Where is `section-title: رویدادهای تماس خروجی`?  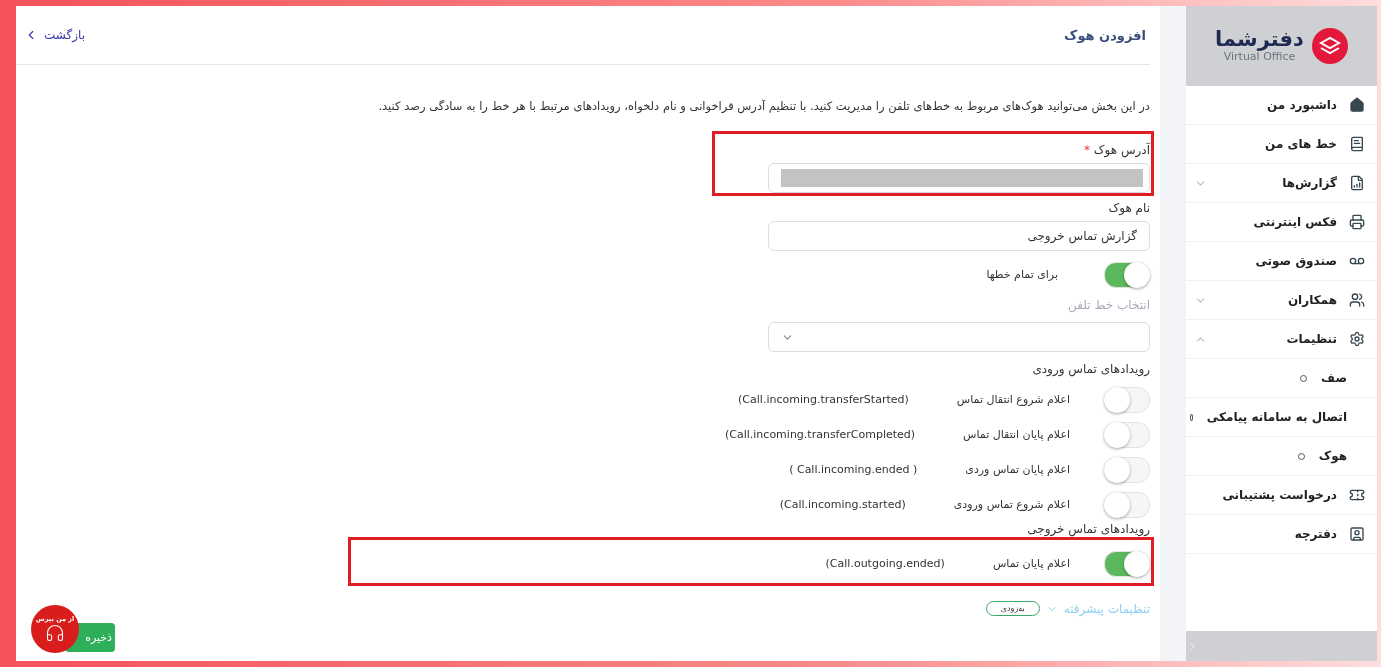 section-title: رویدادهای تماس خروجی is located at coordinates (1088, 529).